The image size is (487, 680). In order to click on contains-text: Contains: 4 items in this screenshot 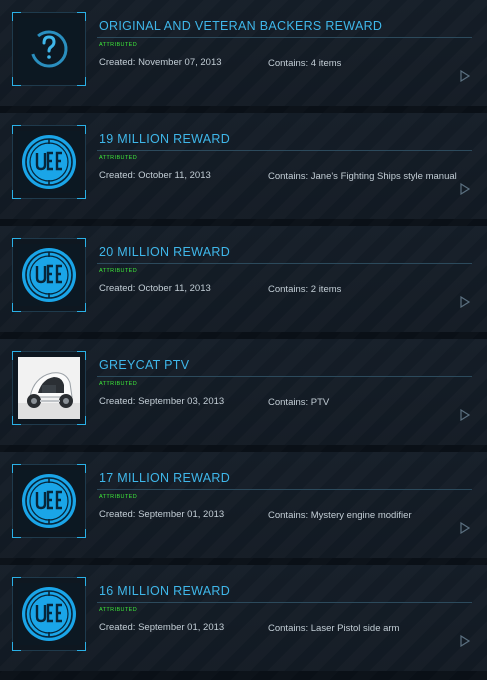, I will do `click(305, 63)`.